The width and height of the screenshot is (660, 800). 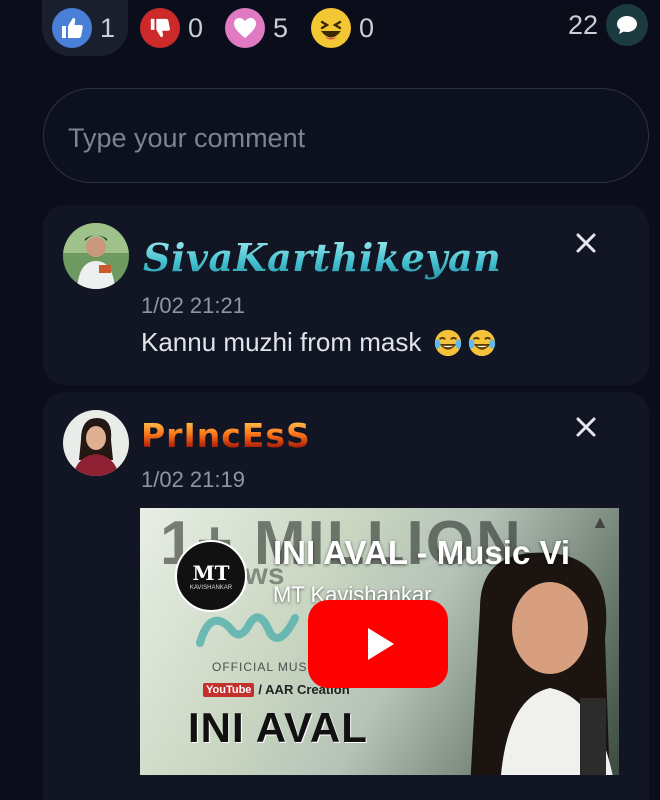 I want to click on laughing-face-icon, so click(x=331, y=28).